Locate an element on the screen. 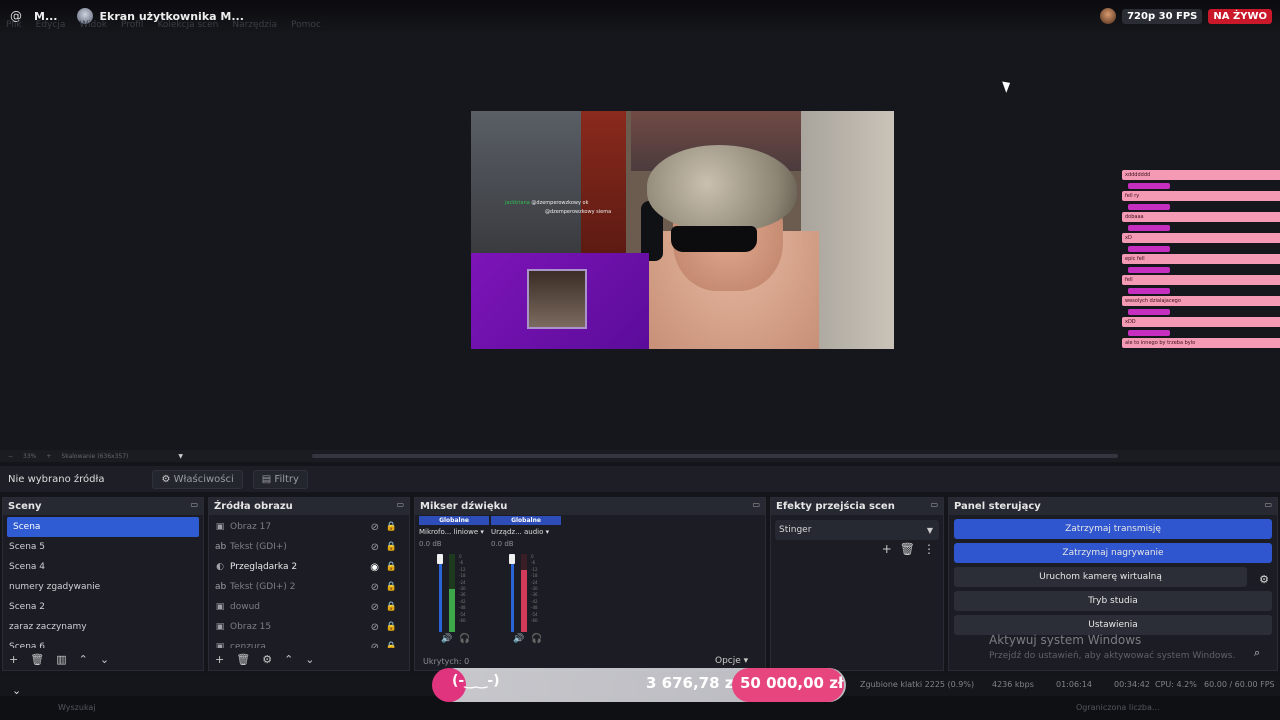 The height and width of the screenshot is (720, 1280). scene-item: Scena is located at coordinates (103, 527).